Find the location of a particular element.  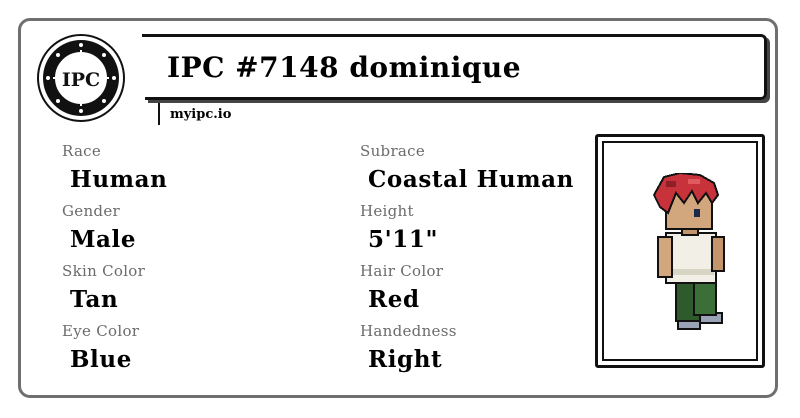

subrace-value: Coastal Human is located at coordinates (471, 179).